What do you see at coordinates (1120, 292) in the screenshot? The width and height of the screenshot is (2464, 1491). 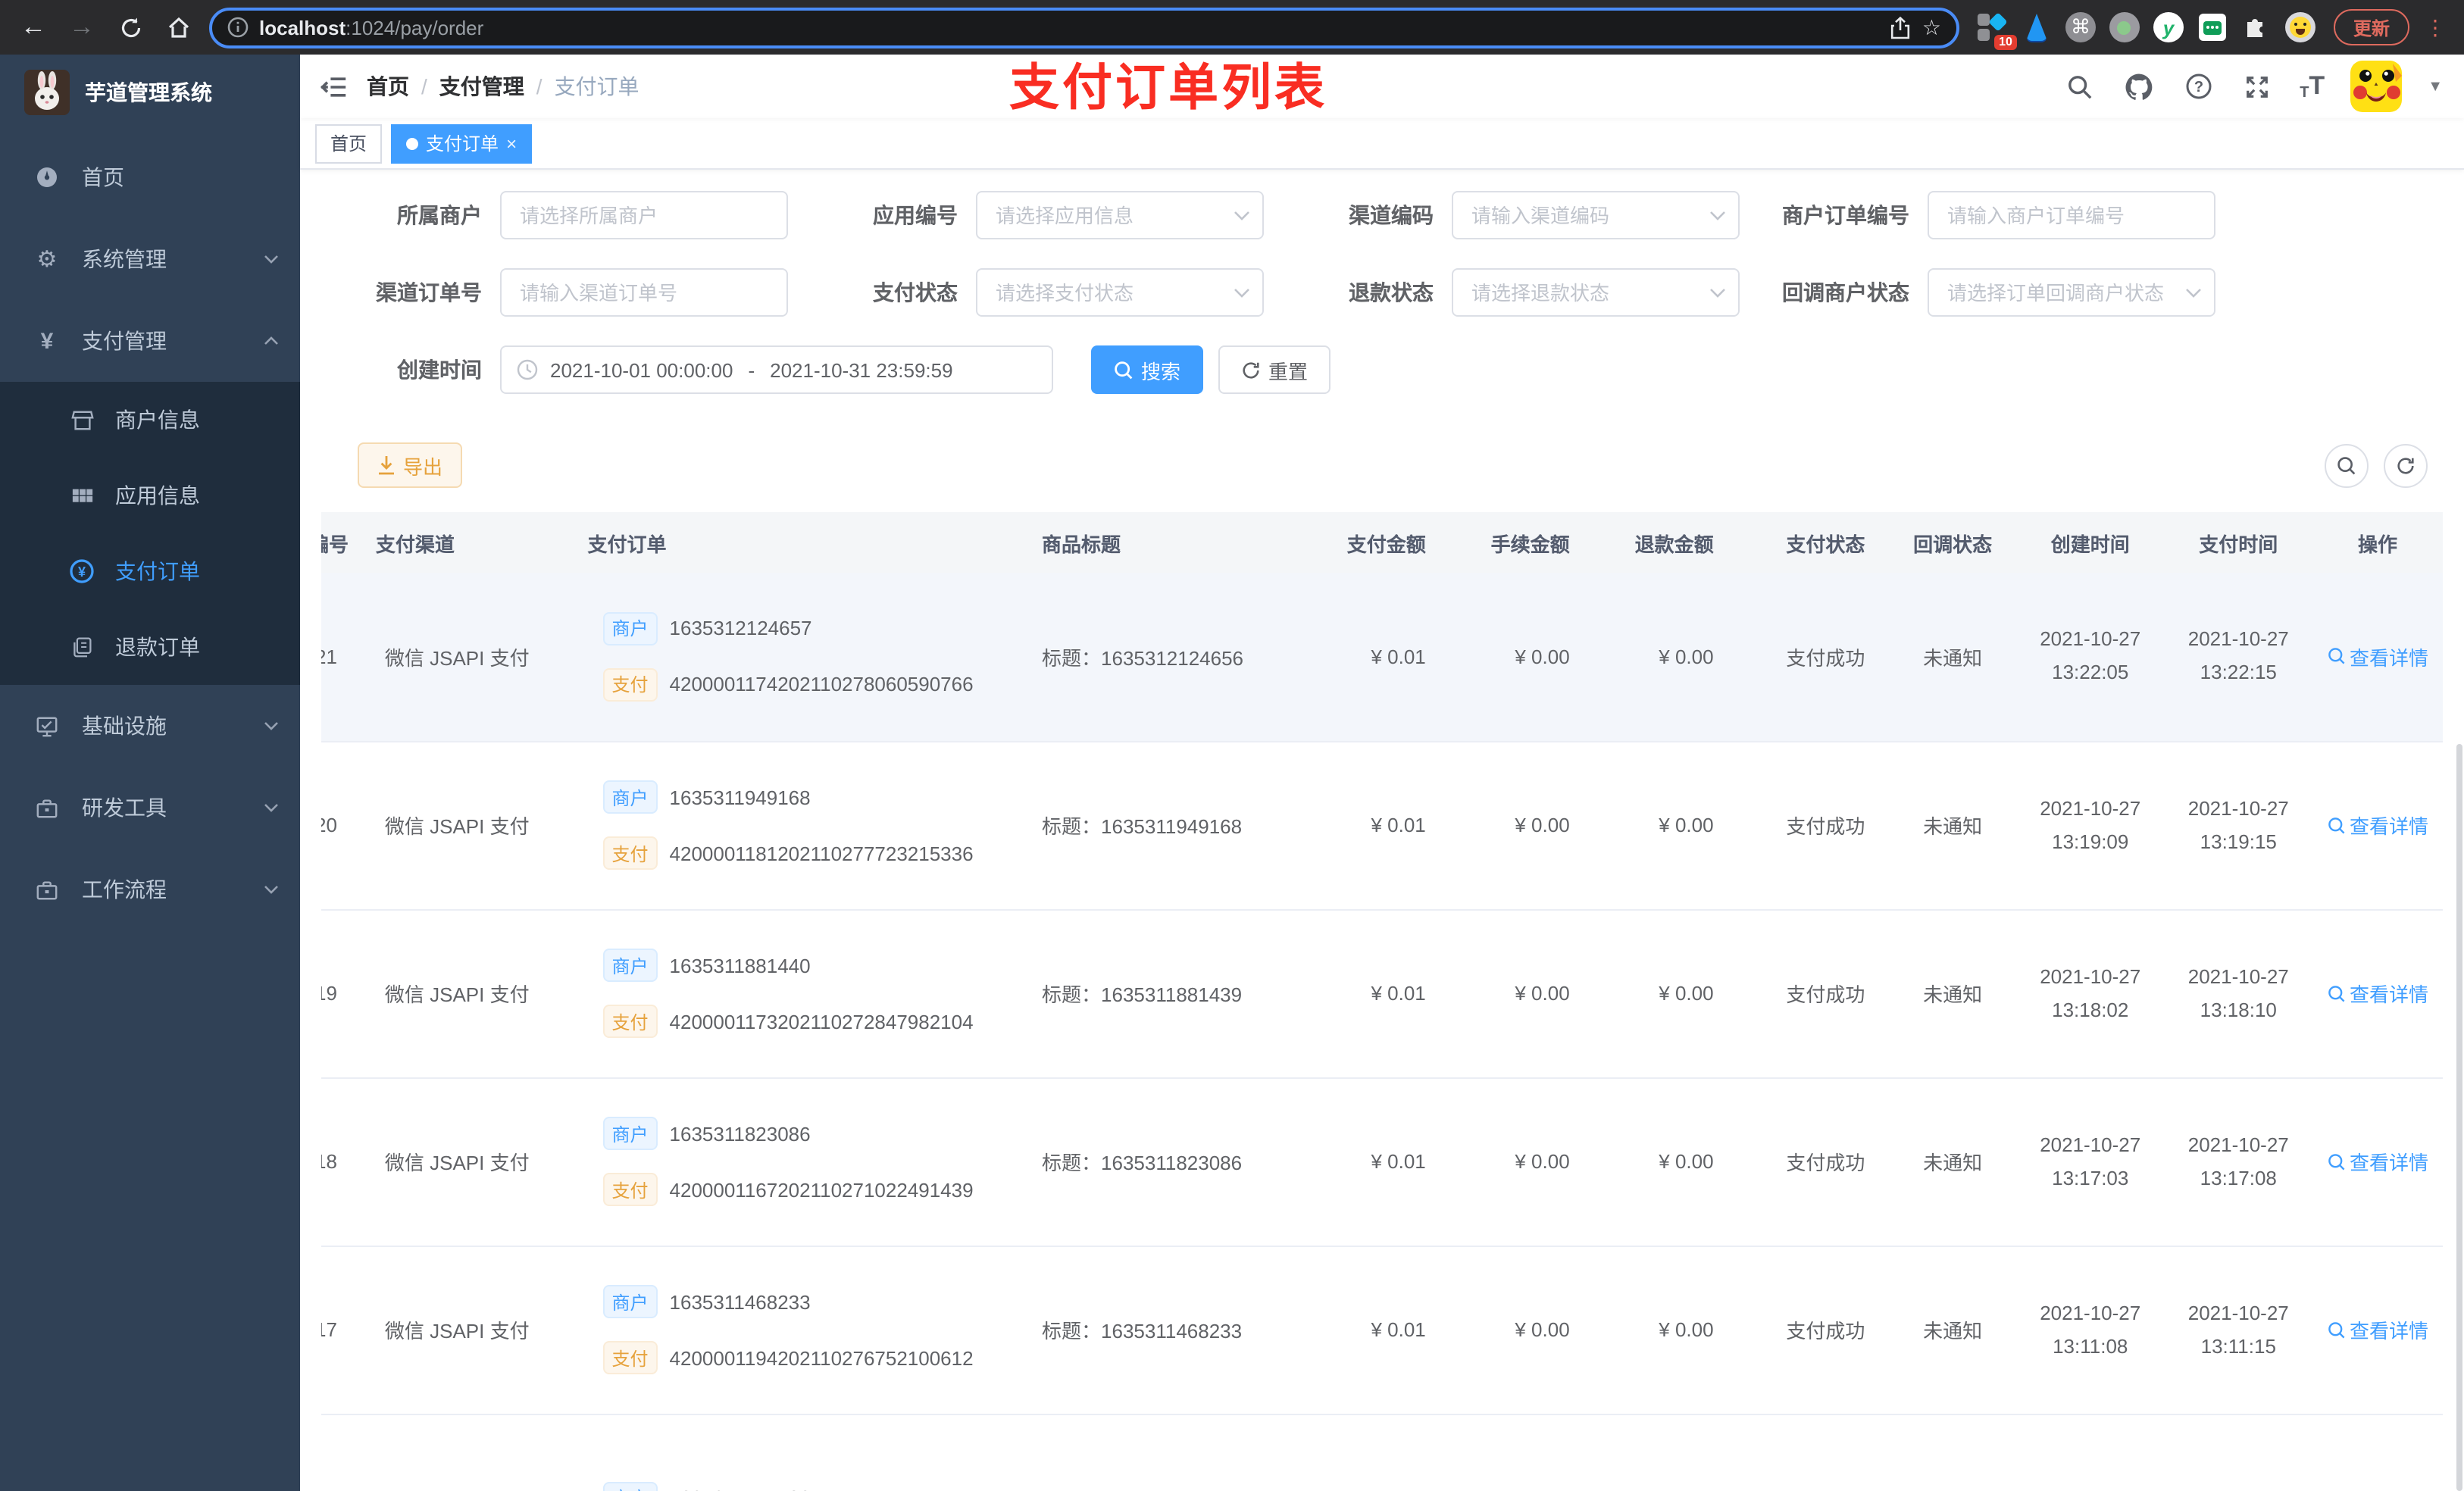 I see `pay-status-select` at bounding box center [1120, 292].